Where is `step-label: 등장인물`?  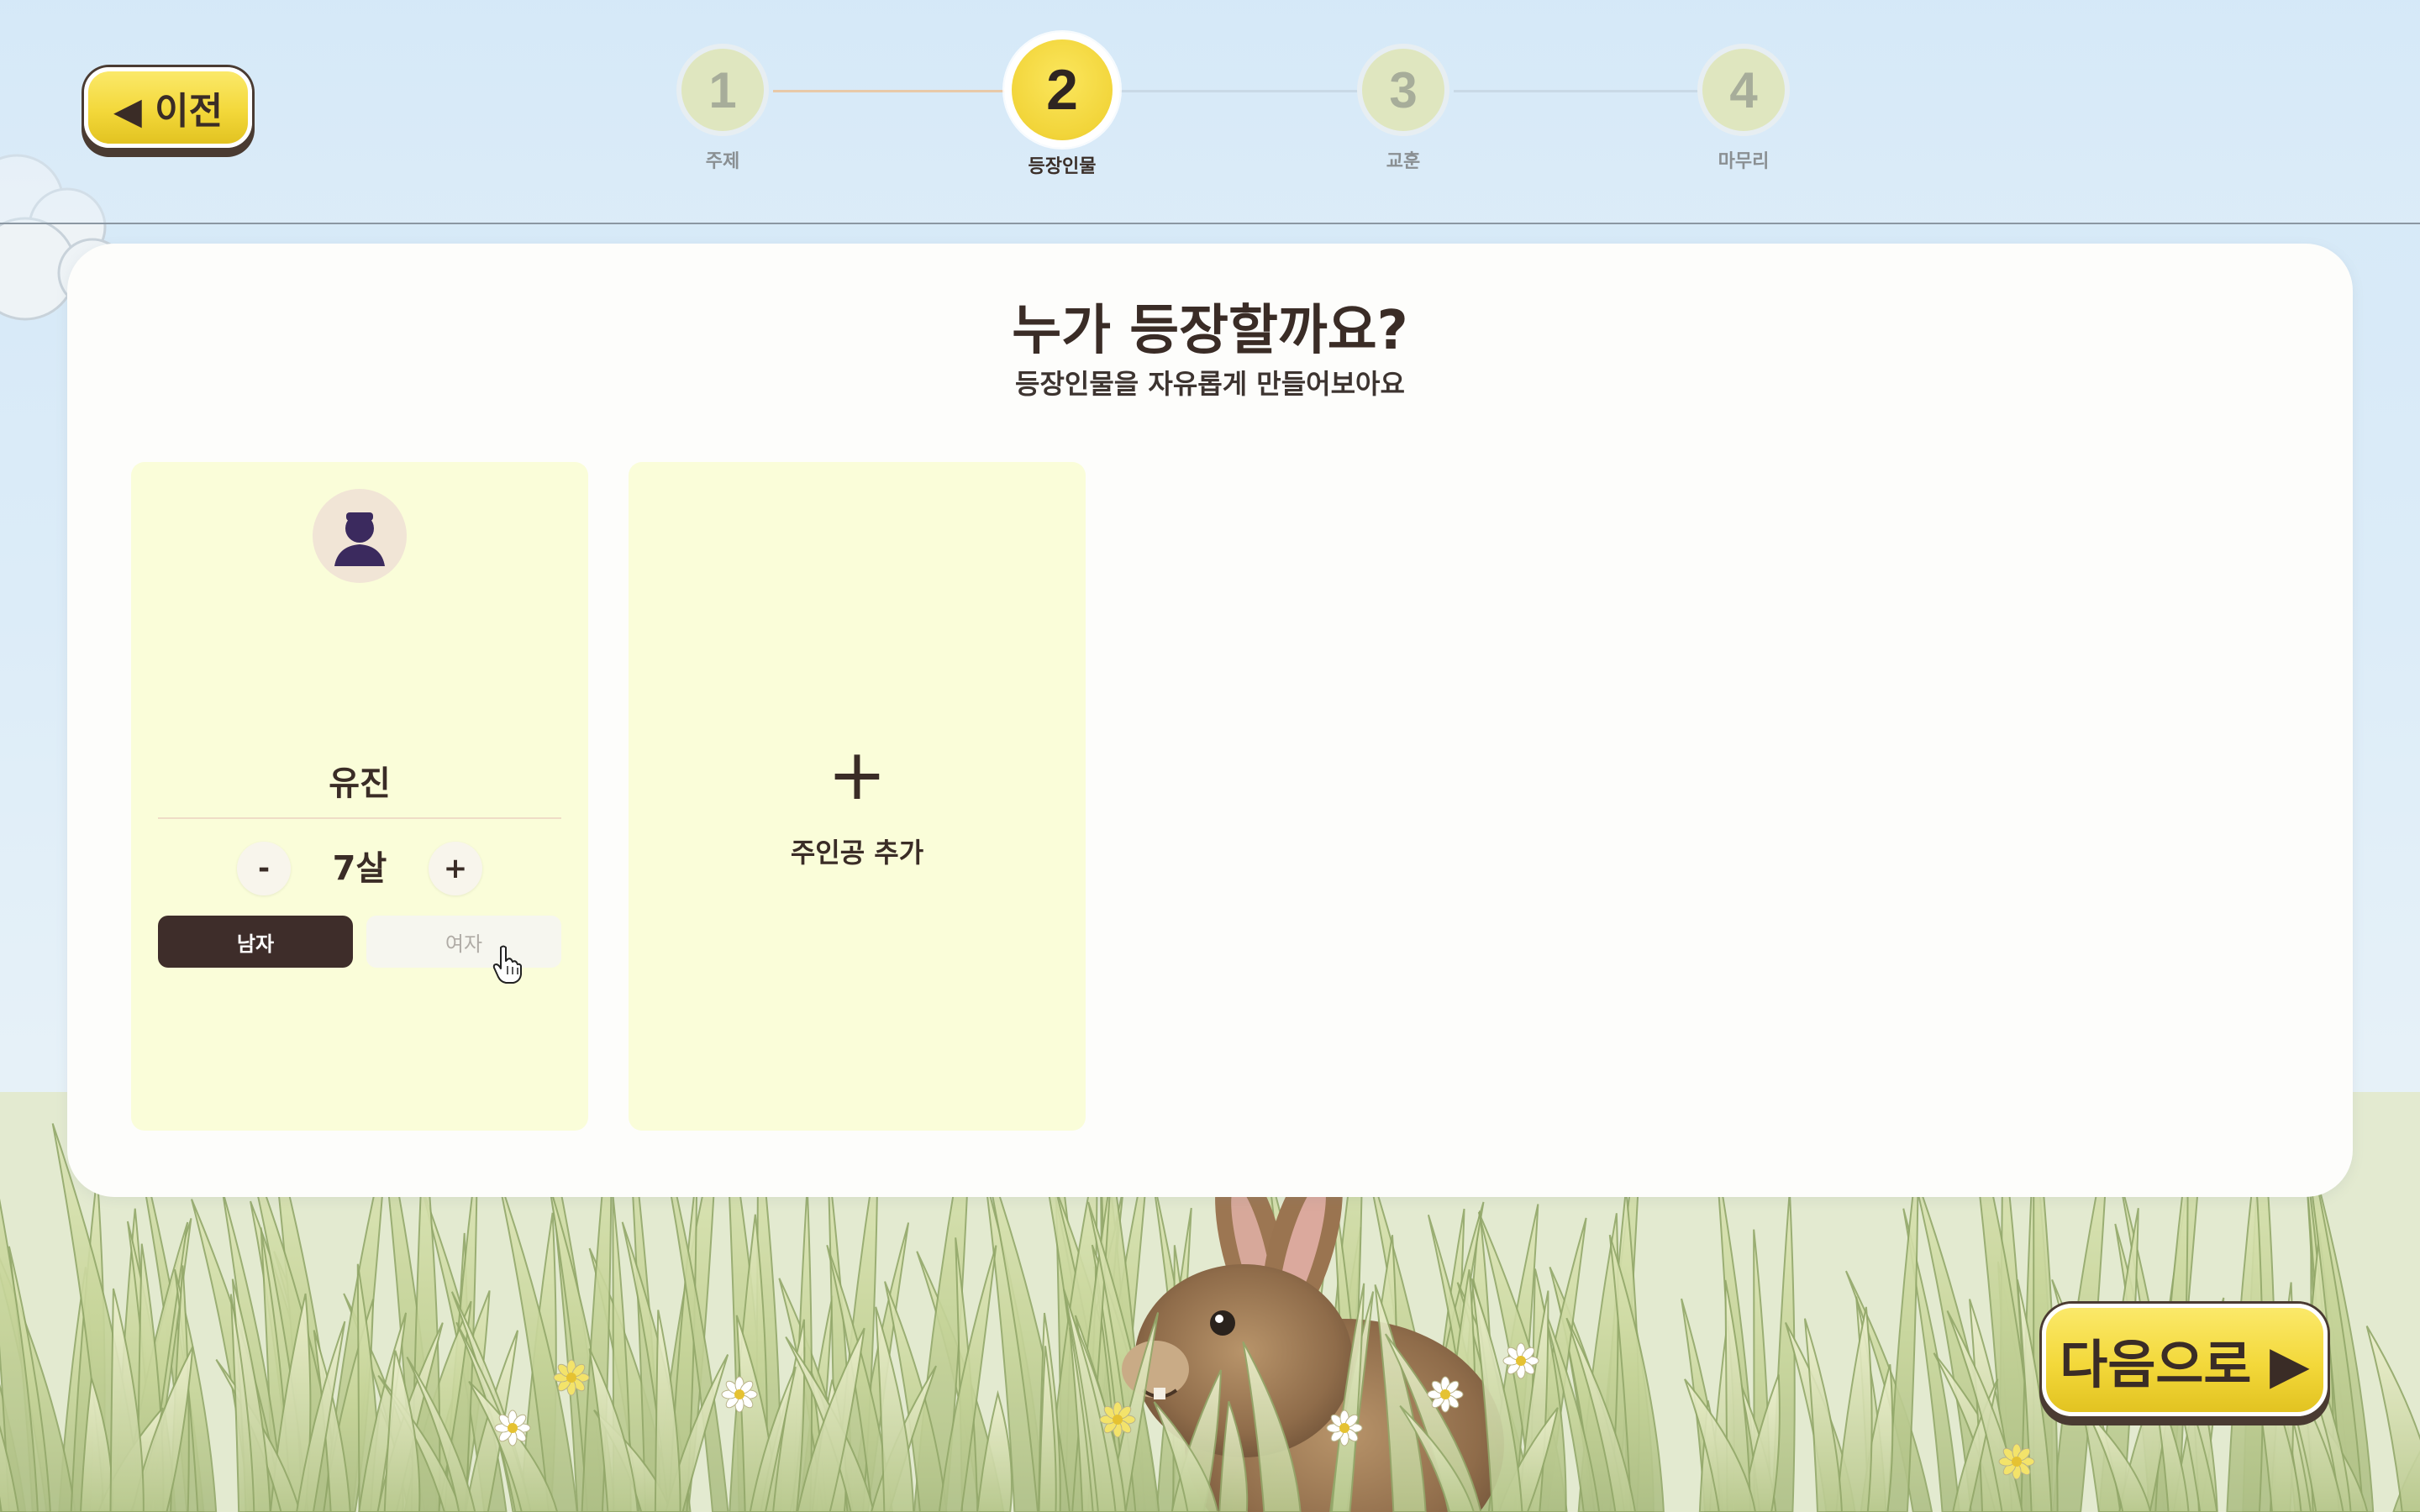
step-label: 등장인물 is located at coordinates (1062, 166).